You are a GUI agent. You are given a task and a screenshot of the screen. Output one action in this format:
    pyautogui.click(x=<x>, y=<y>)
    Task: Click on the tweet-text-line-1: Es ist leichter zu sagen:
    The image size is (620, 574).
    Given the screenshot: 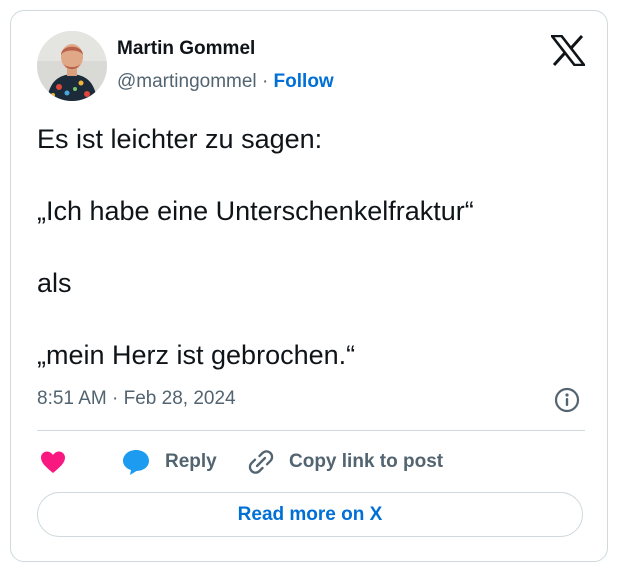 What is the action you would take?
    pyautogui.click(x=180, y=139)
    